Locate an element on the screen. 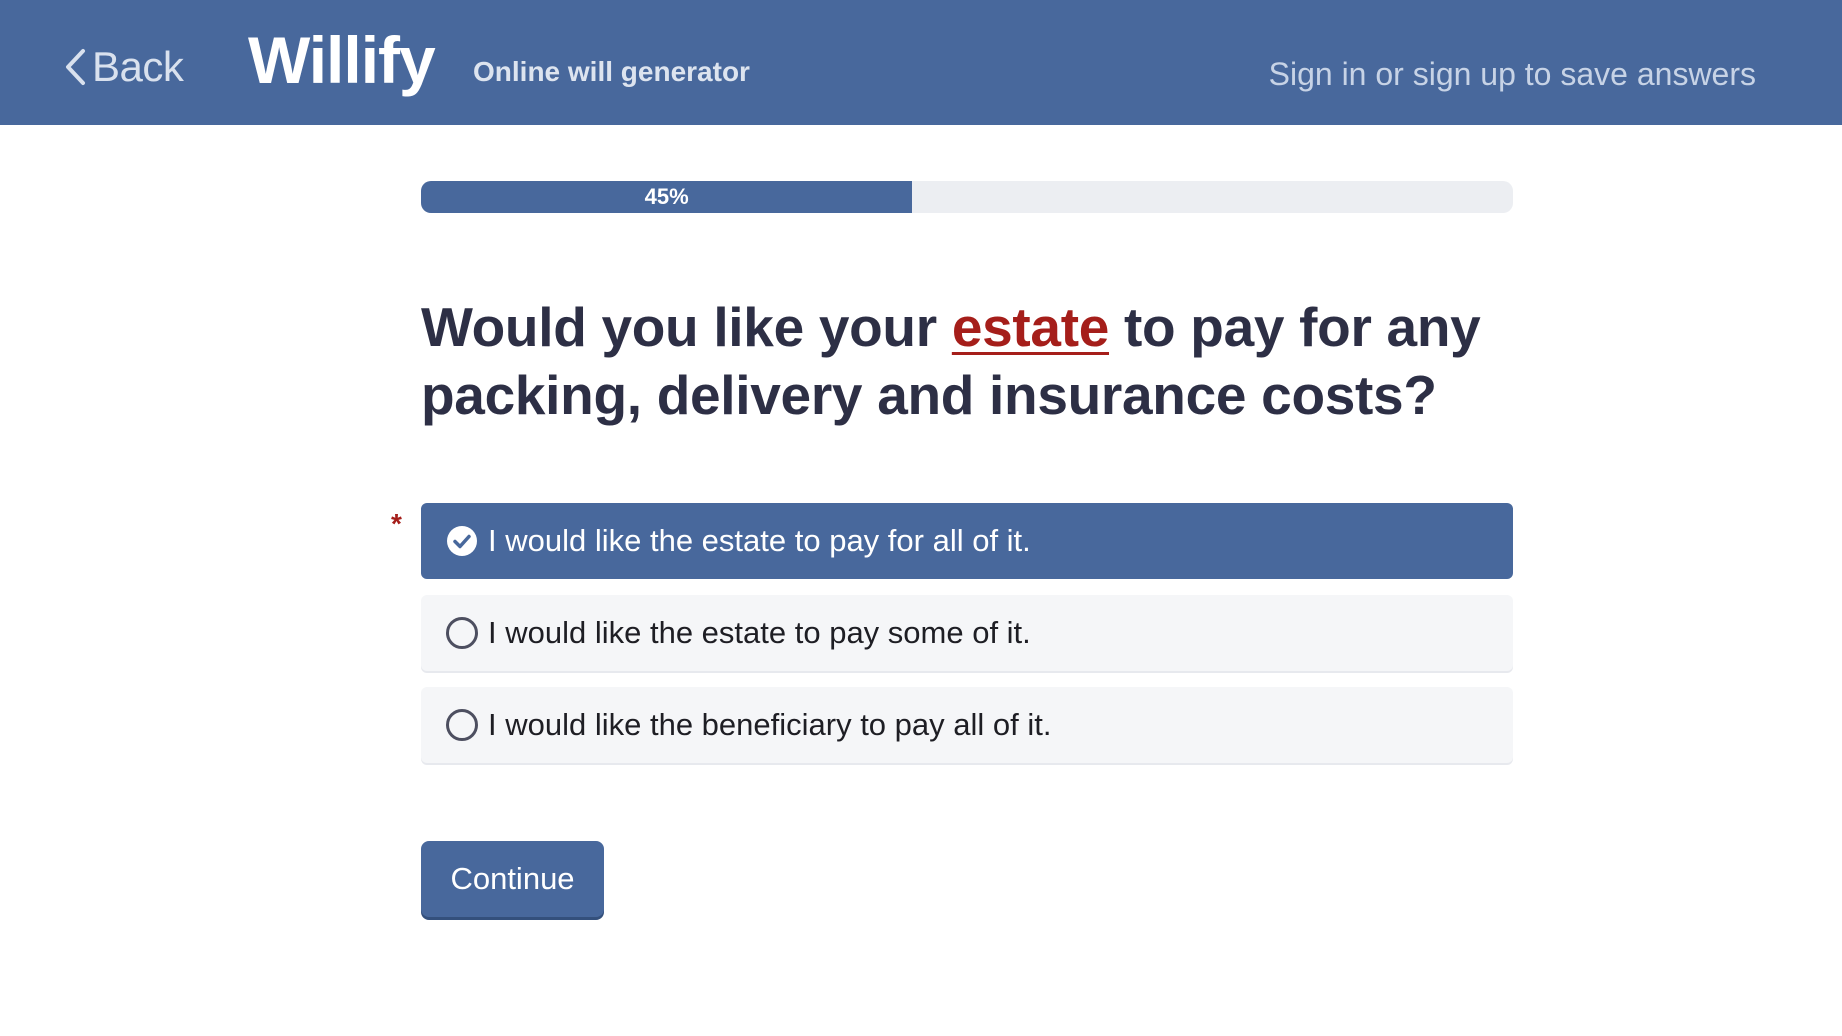  estate-definition-link: estate is located at coordinates (1030, 327).